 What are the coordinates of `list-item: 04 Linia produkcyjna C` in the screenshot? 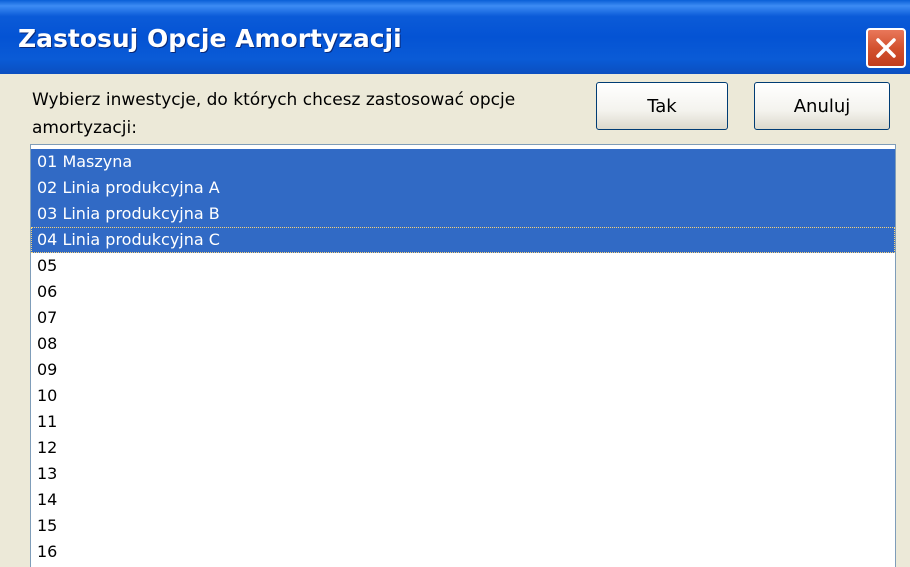 It's located at (463, 240).